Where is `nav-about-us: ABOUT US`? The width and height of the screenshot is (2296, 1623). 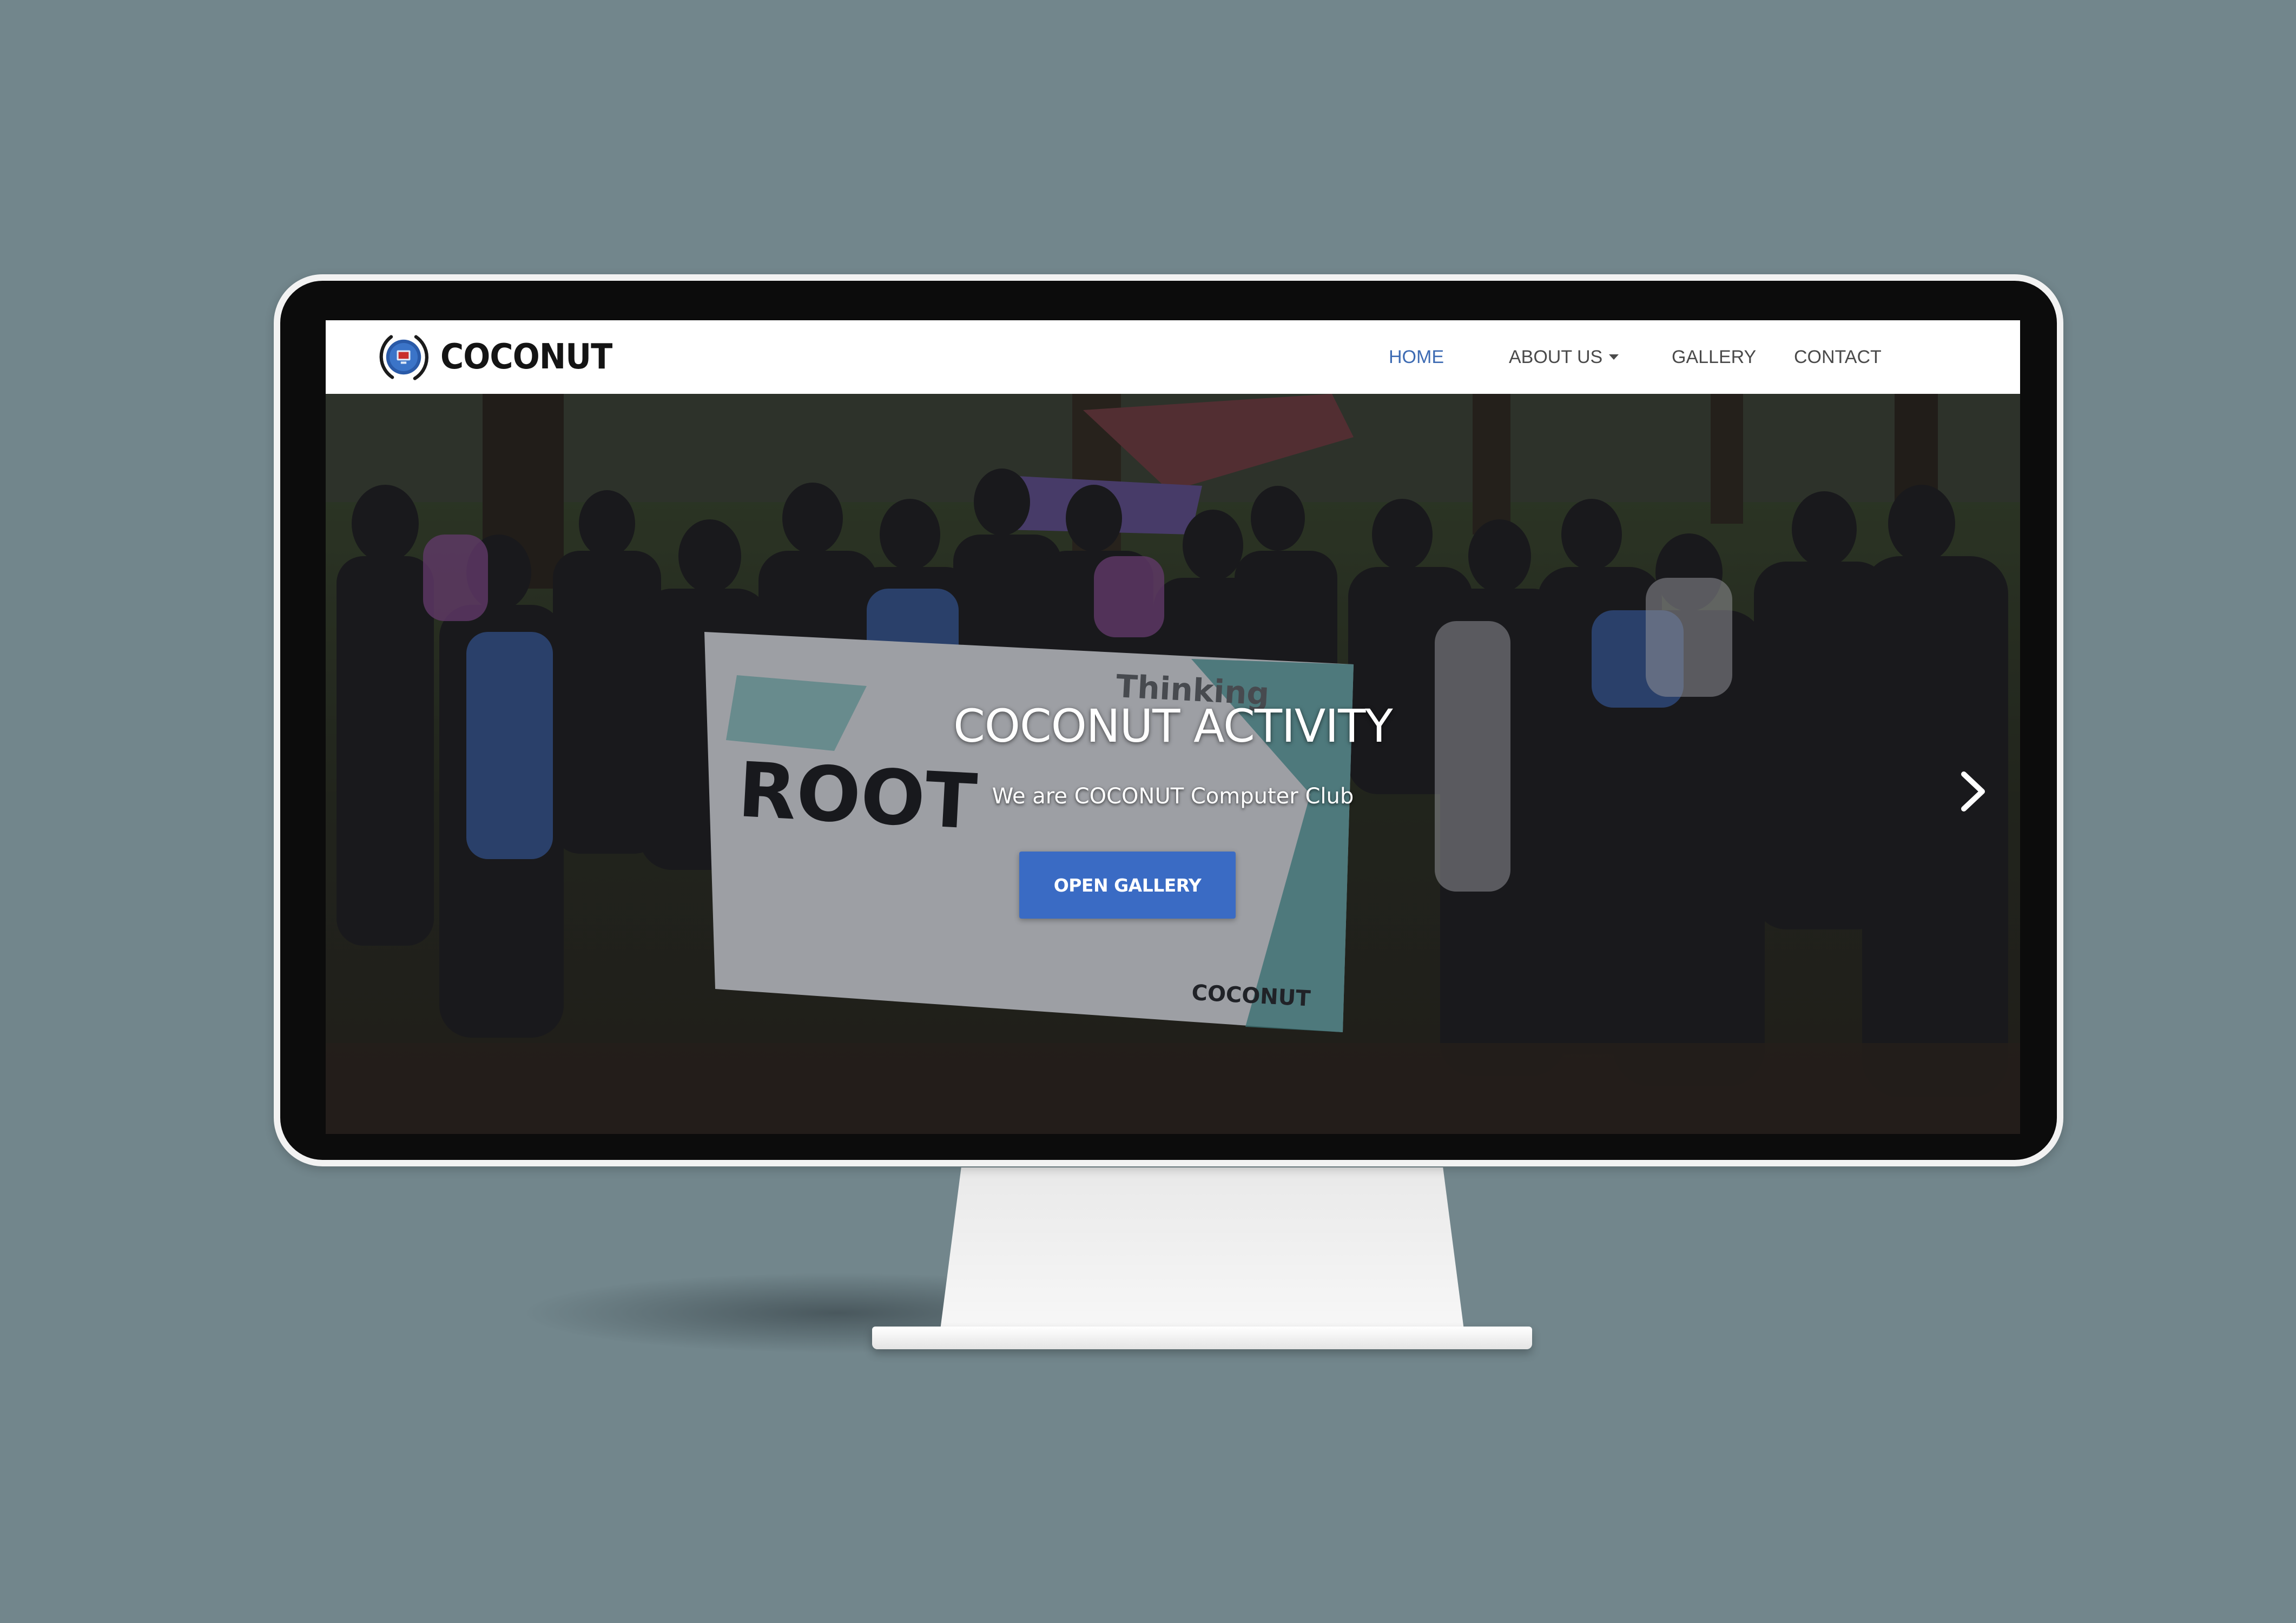 nav-about-us: ABOUT US is located at coordinates (1564, 357).